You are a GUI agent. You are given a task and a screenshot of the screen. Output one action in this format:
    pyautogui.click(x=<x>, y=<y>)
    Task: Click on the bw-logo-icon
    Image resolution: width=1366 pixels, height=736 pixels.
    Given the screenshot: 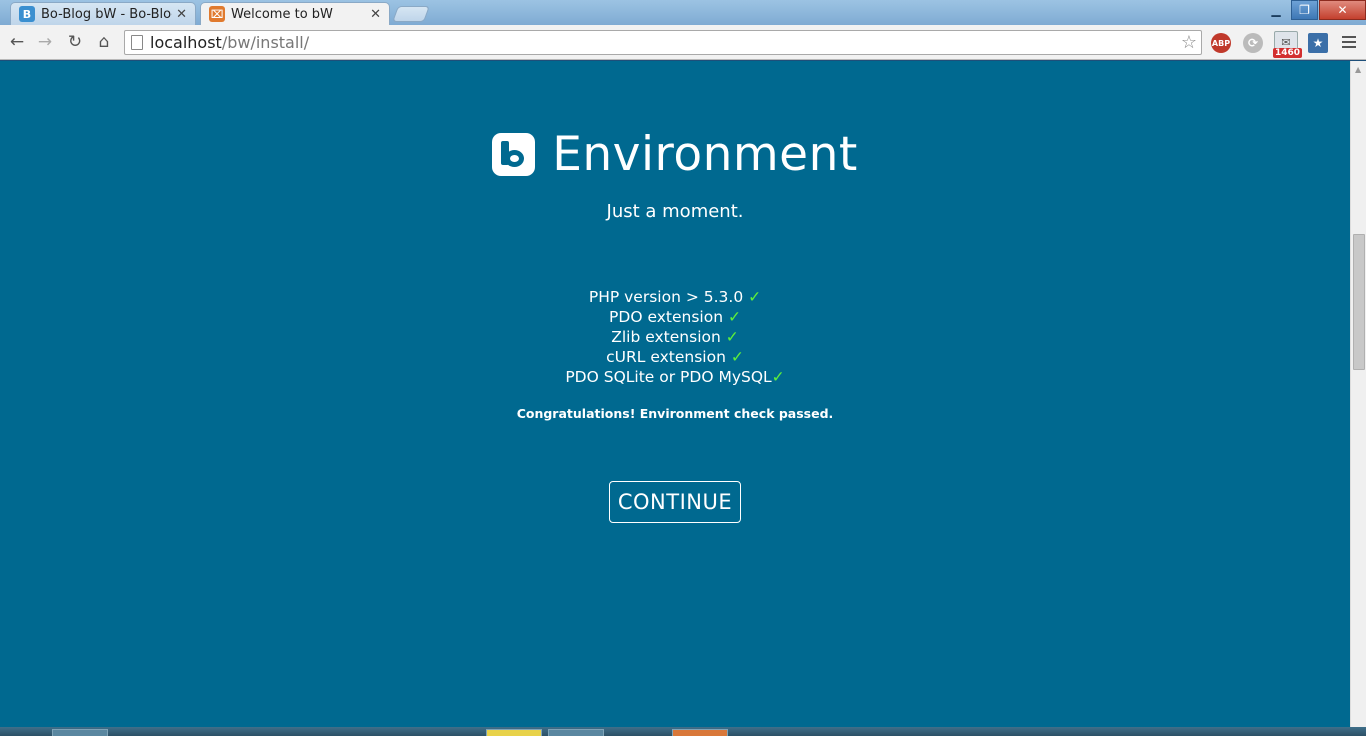 What is the action you would take?
    pyautogui.click(x=514, y=154)
    